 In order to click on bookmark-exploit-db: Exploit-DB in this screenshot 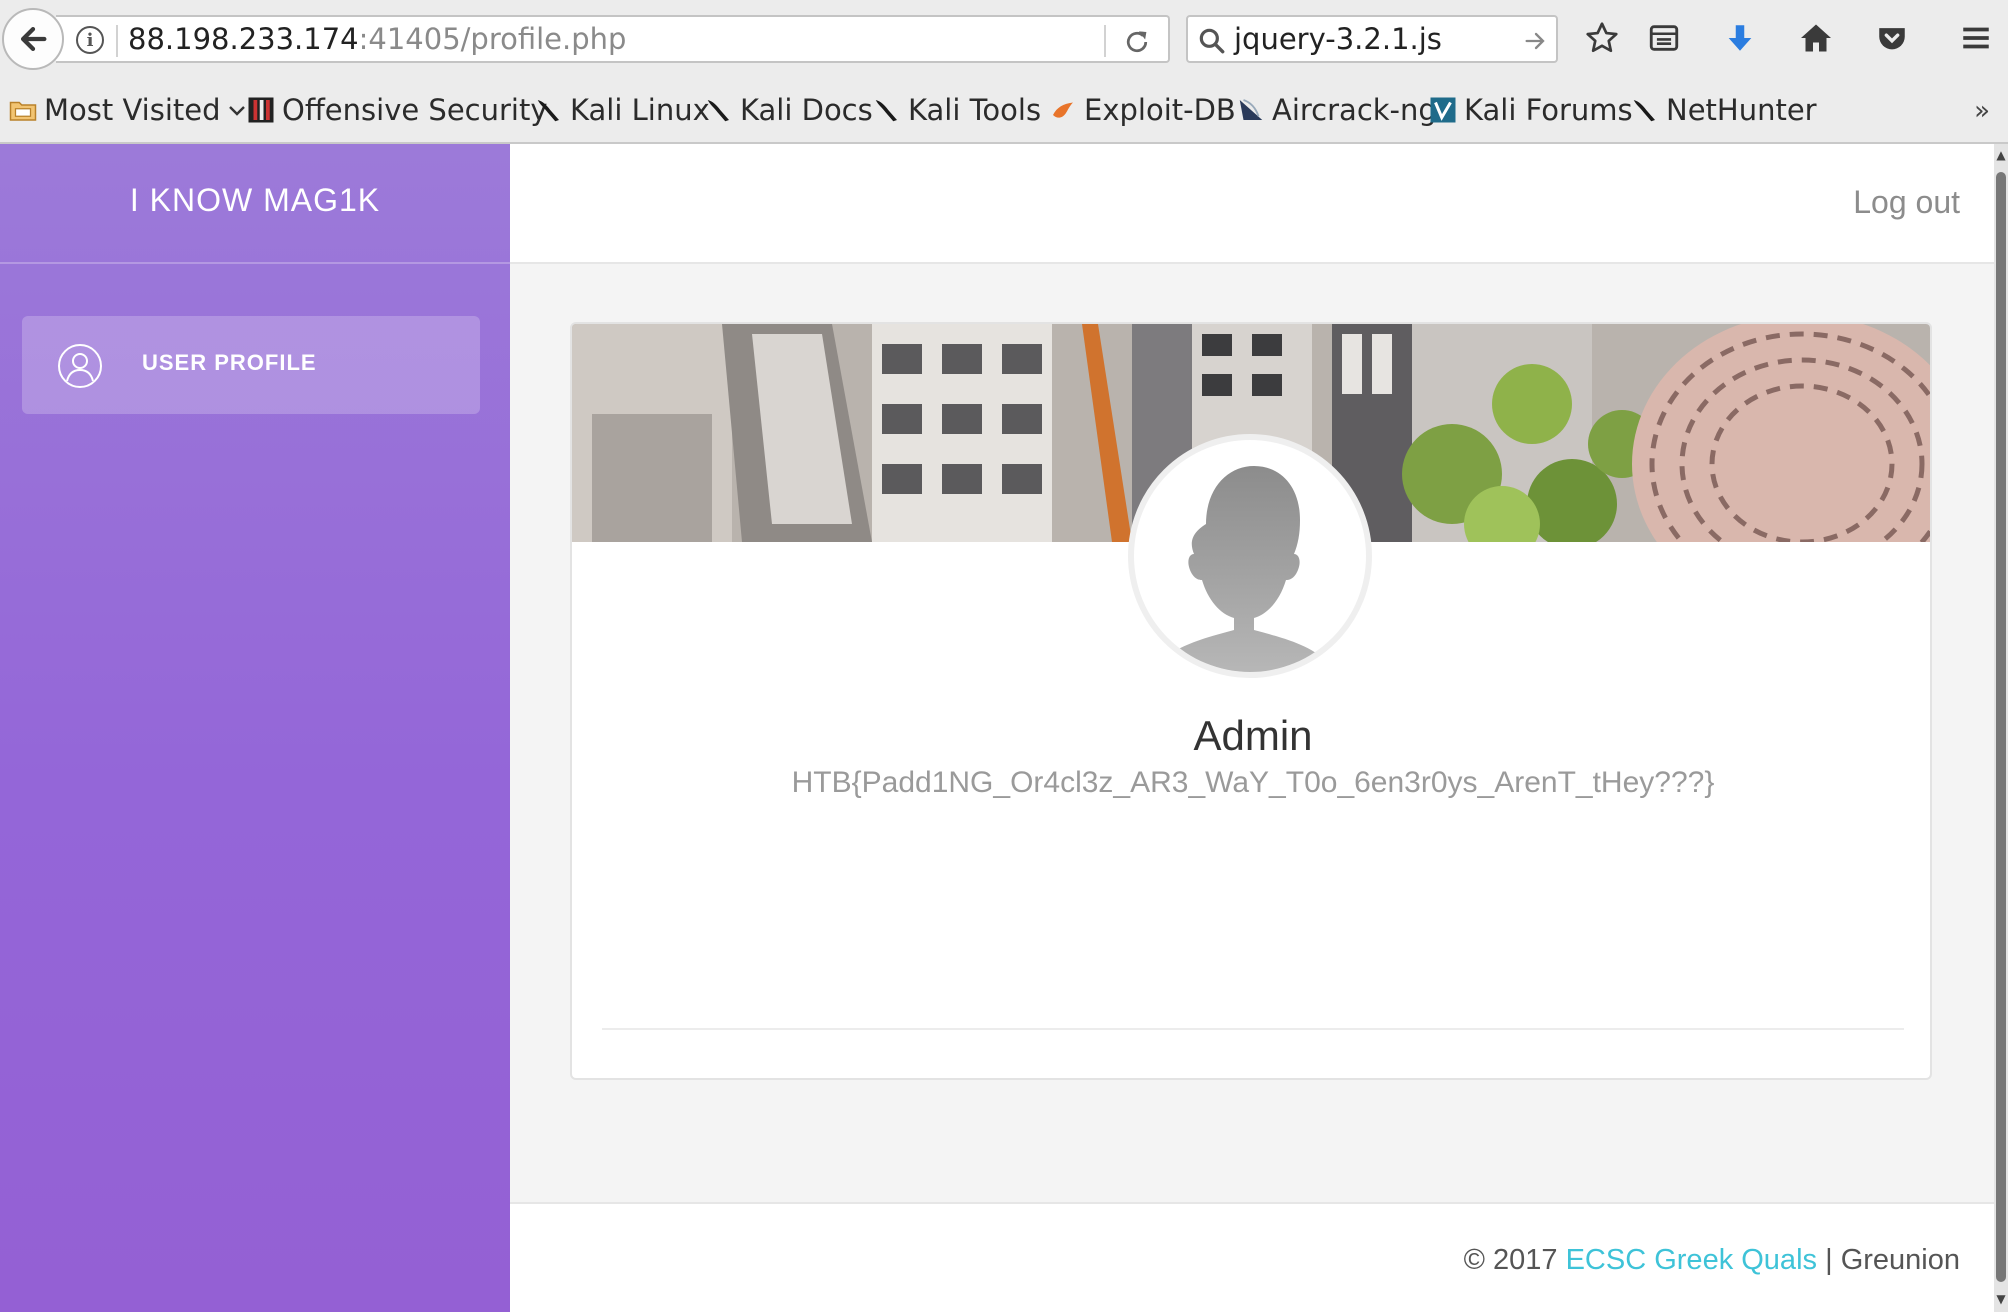, I will do `click(1142, 110)`.